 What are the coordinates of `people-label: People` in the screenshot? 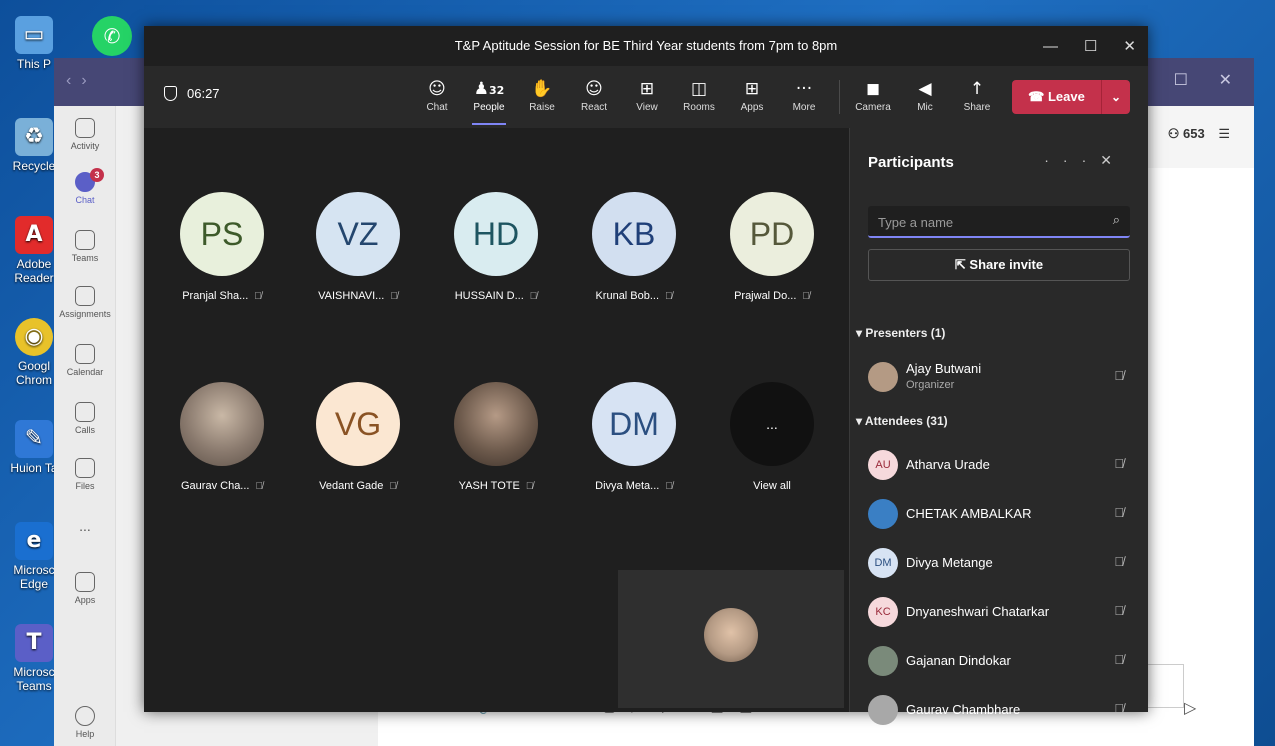 It's located at (489, 107).